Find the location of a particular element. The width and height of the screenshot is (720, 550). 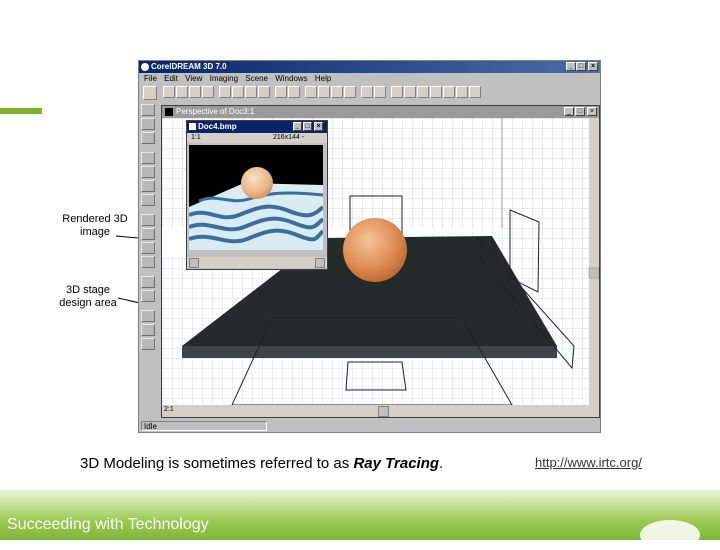

copy-icon is located at coordinates (238, 92).